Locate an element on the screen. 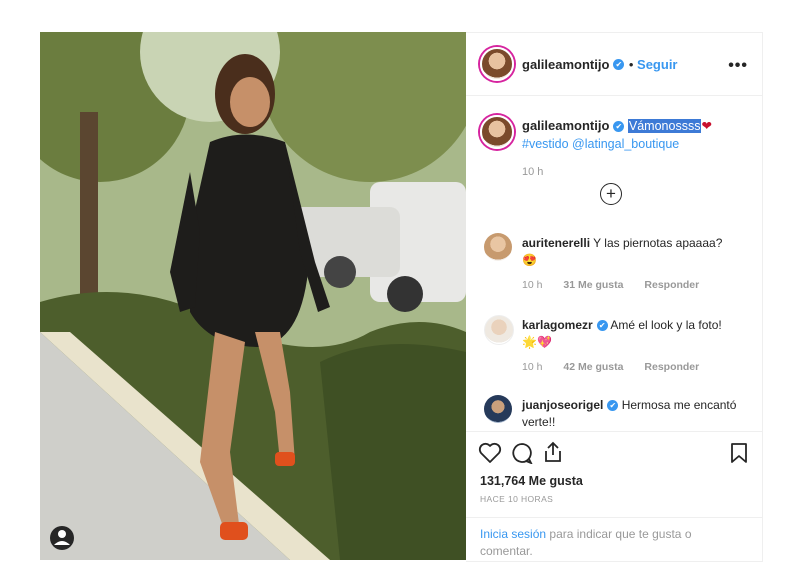 The width and height of the screenshot is (800, 586). comment-emoji: 😍 is located at coordinates (529, 260).